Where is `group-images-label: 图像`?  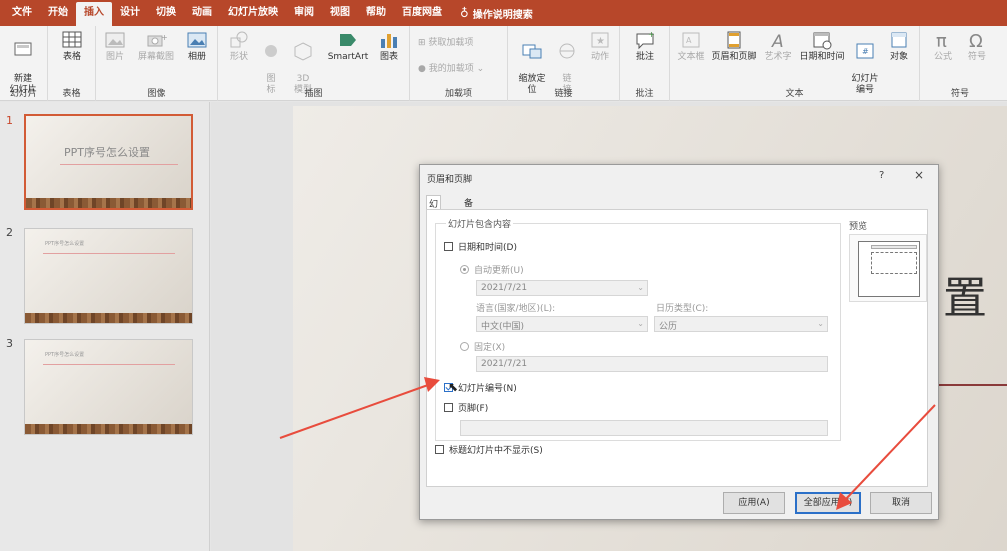 group-images-label: 图像 is located at coordinates (156, 94).